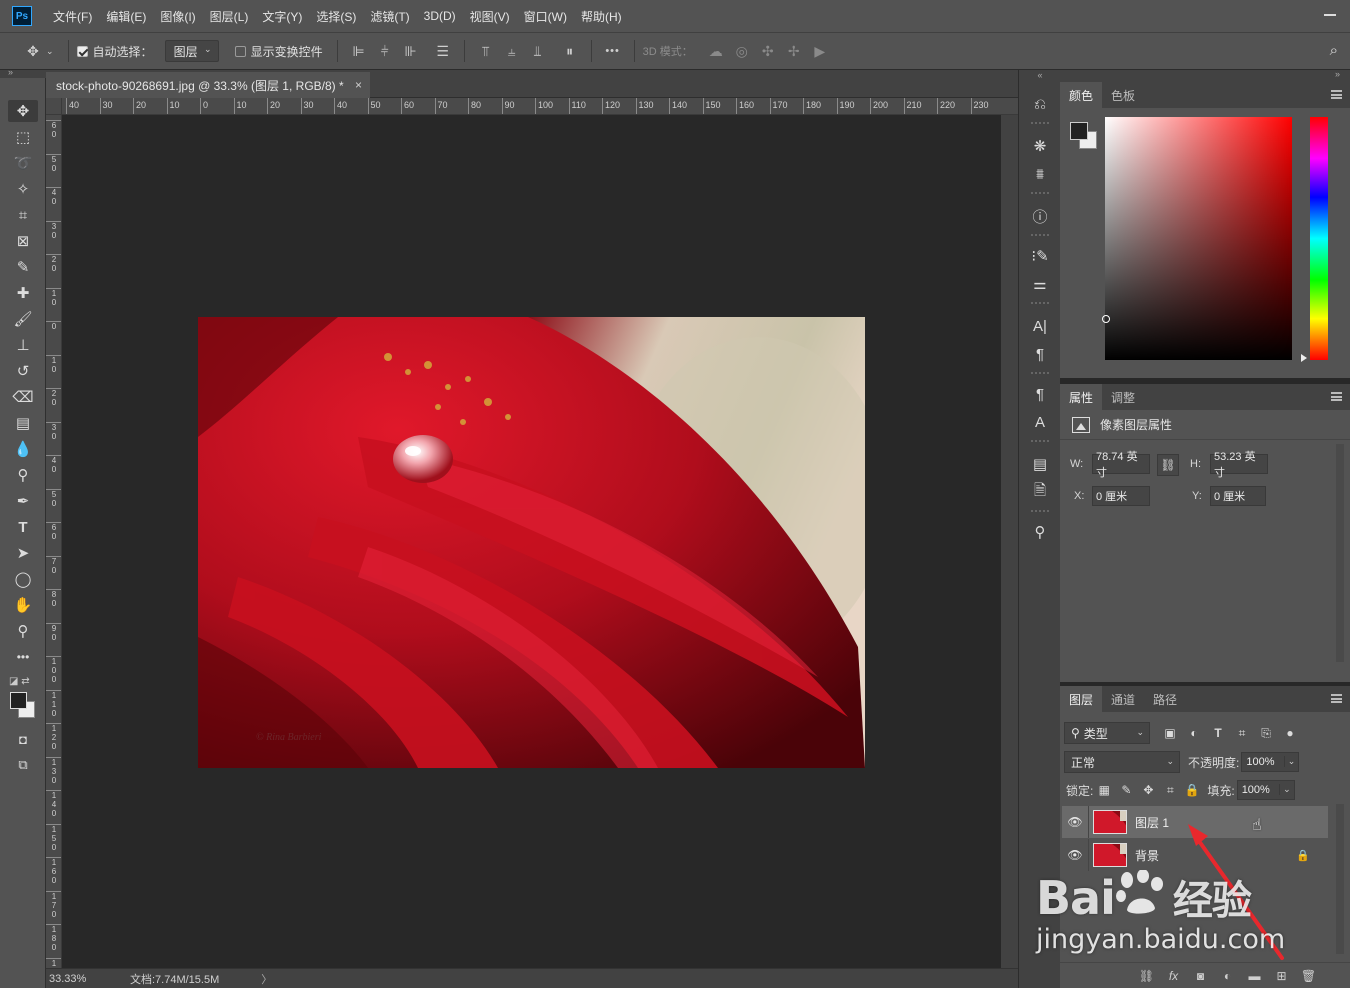 Image resolution: width=1350 pixels, height=988 pixels. Describe the element at coordinates (512, 51) in the screenshot. I see `align-vcenter-icon: ⫨` at that location.